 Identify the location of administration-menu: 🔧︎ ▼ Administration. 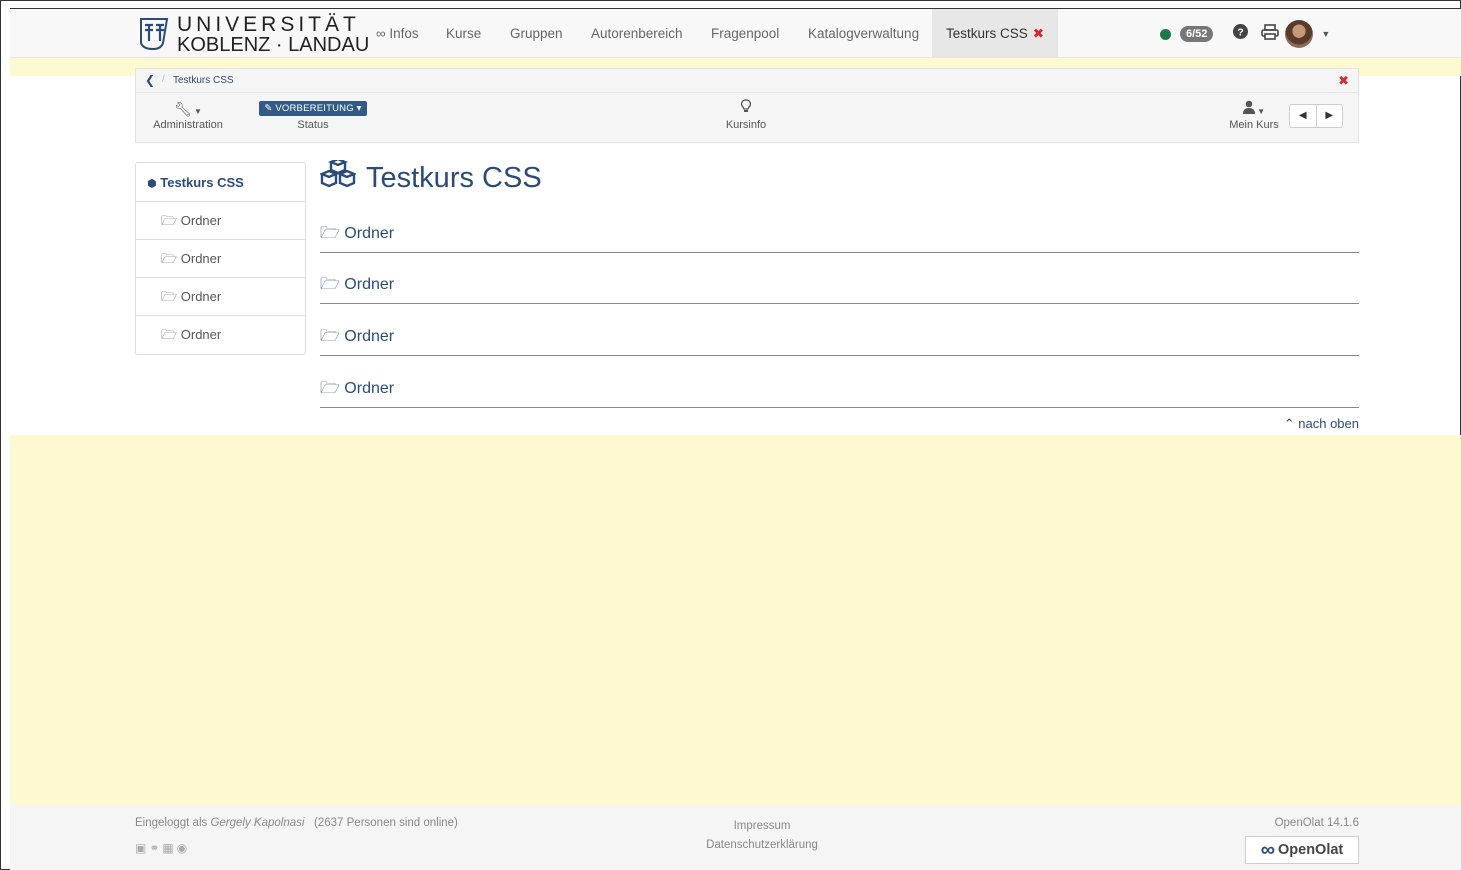
(188, 115).